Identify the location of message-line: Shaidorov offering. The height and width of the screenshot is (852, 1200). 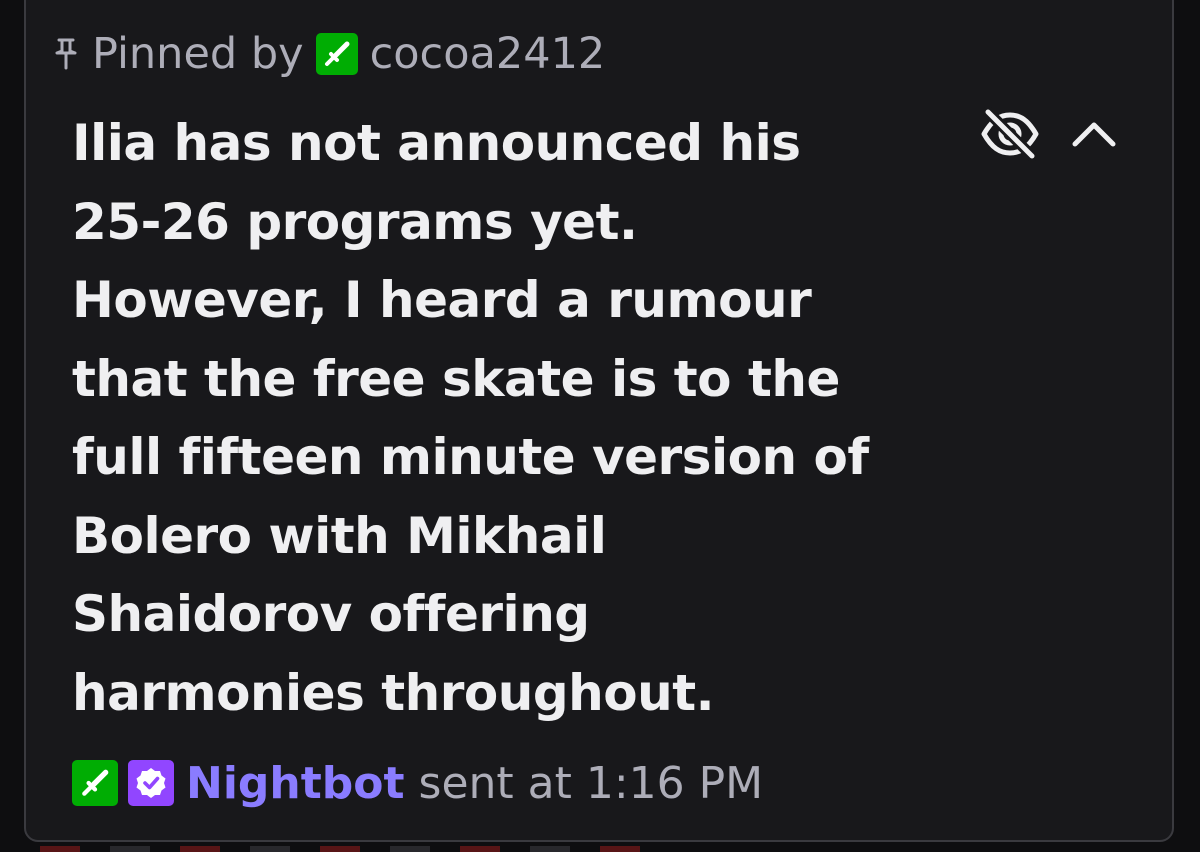
(331, 614).